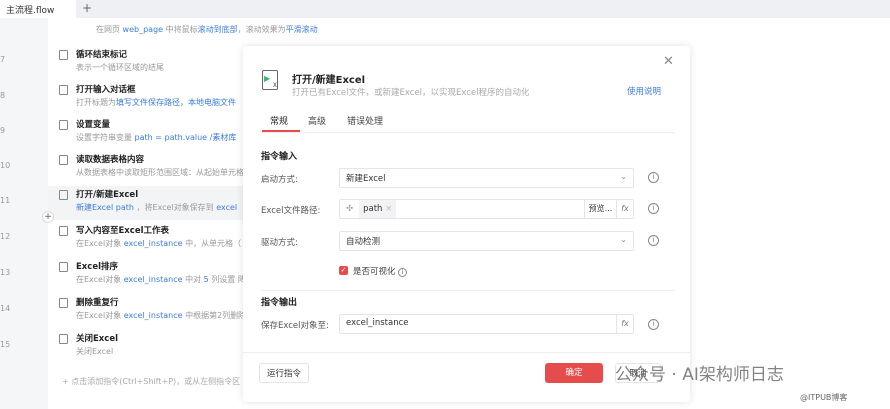  Describe the element at coordinates (63, 195) in the screenshot. I see `excel-file-icon` at that location.